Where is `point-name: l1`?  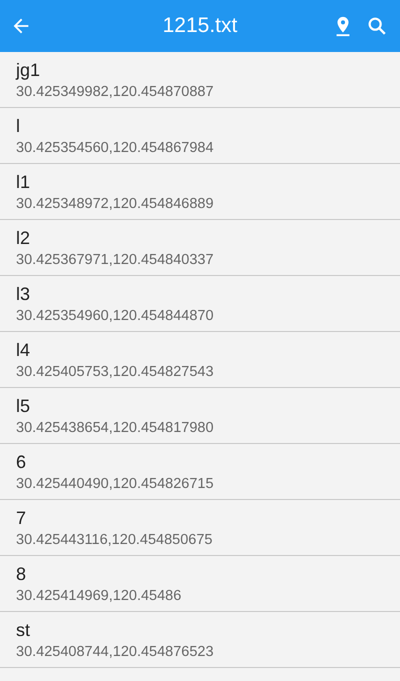
point-name: l1 is located at coordinates (23, 182).